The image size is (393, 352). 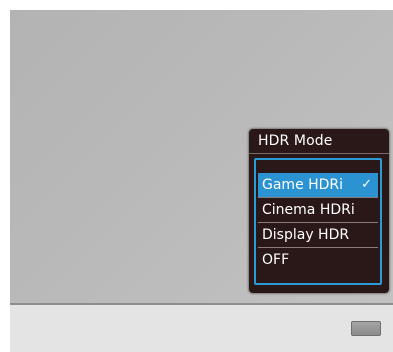 What do you see at coordinates (276, 260) in the screenshot?
I see `option-label: OFF` at bounding box center [276, 260].